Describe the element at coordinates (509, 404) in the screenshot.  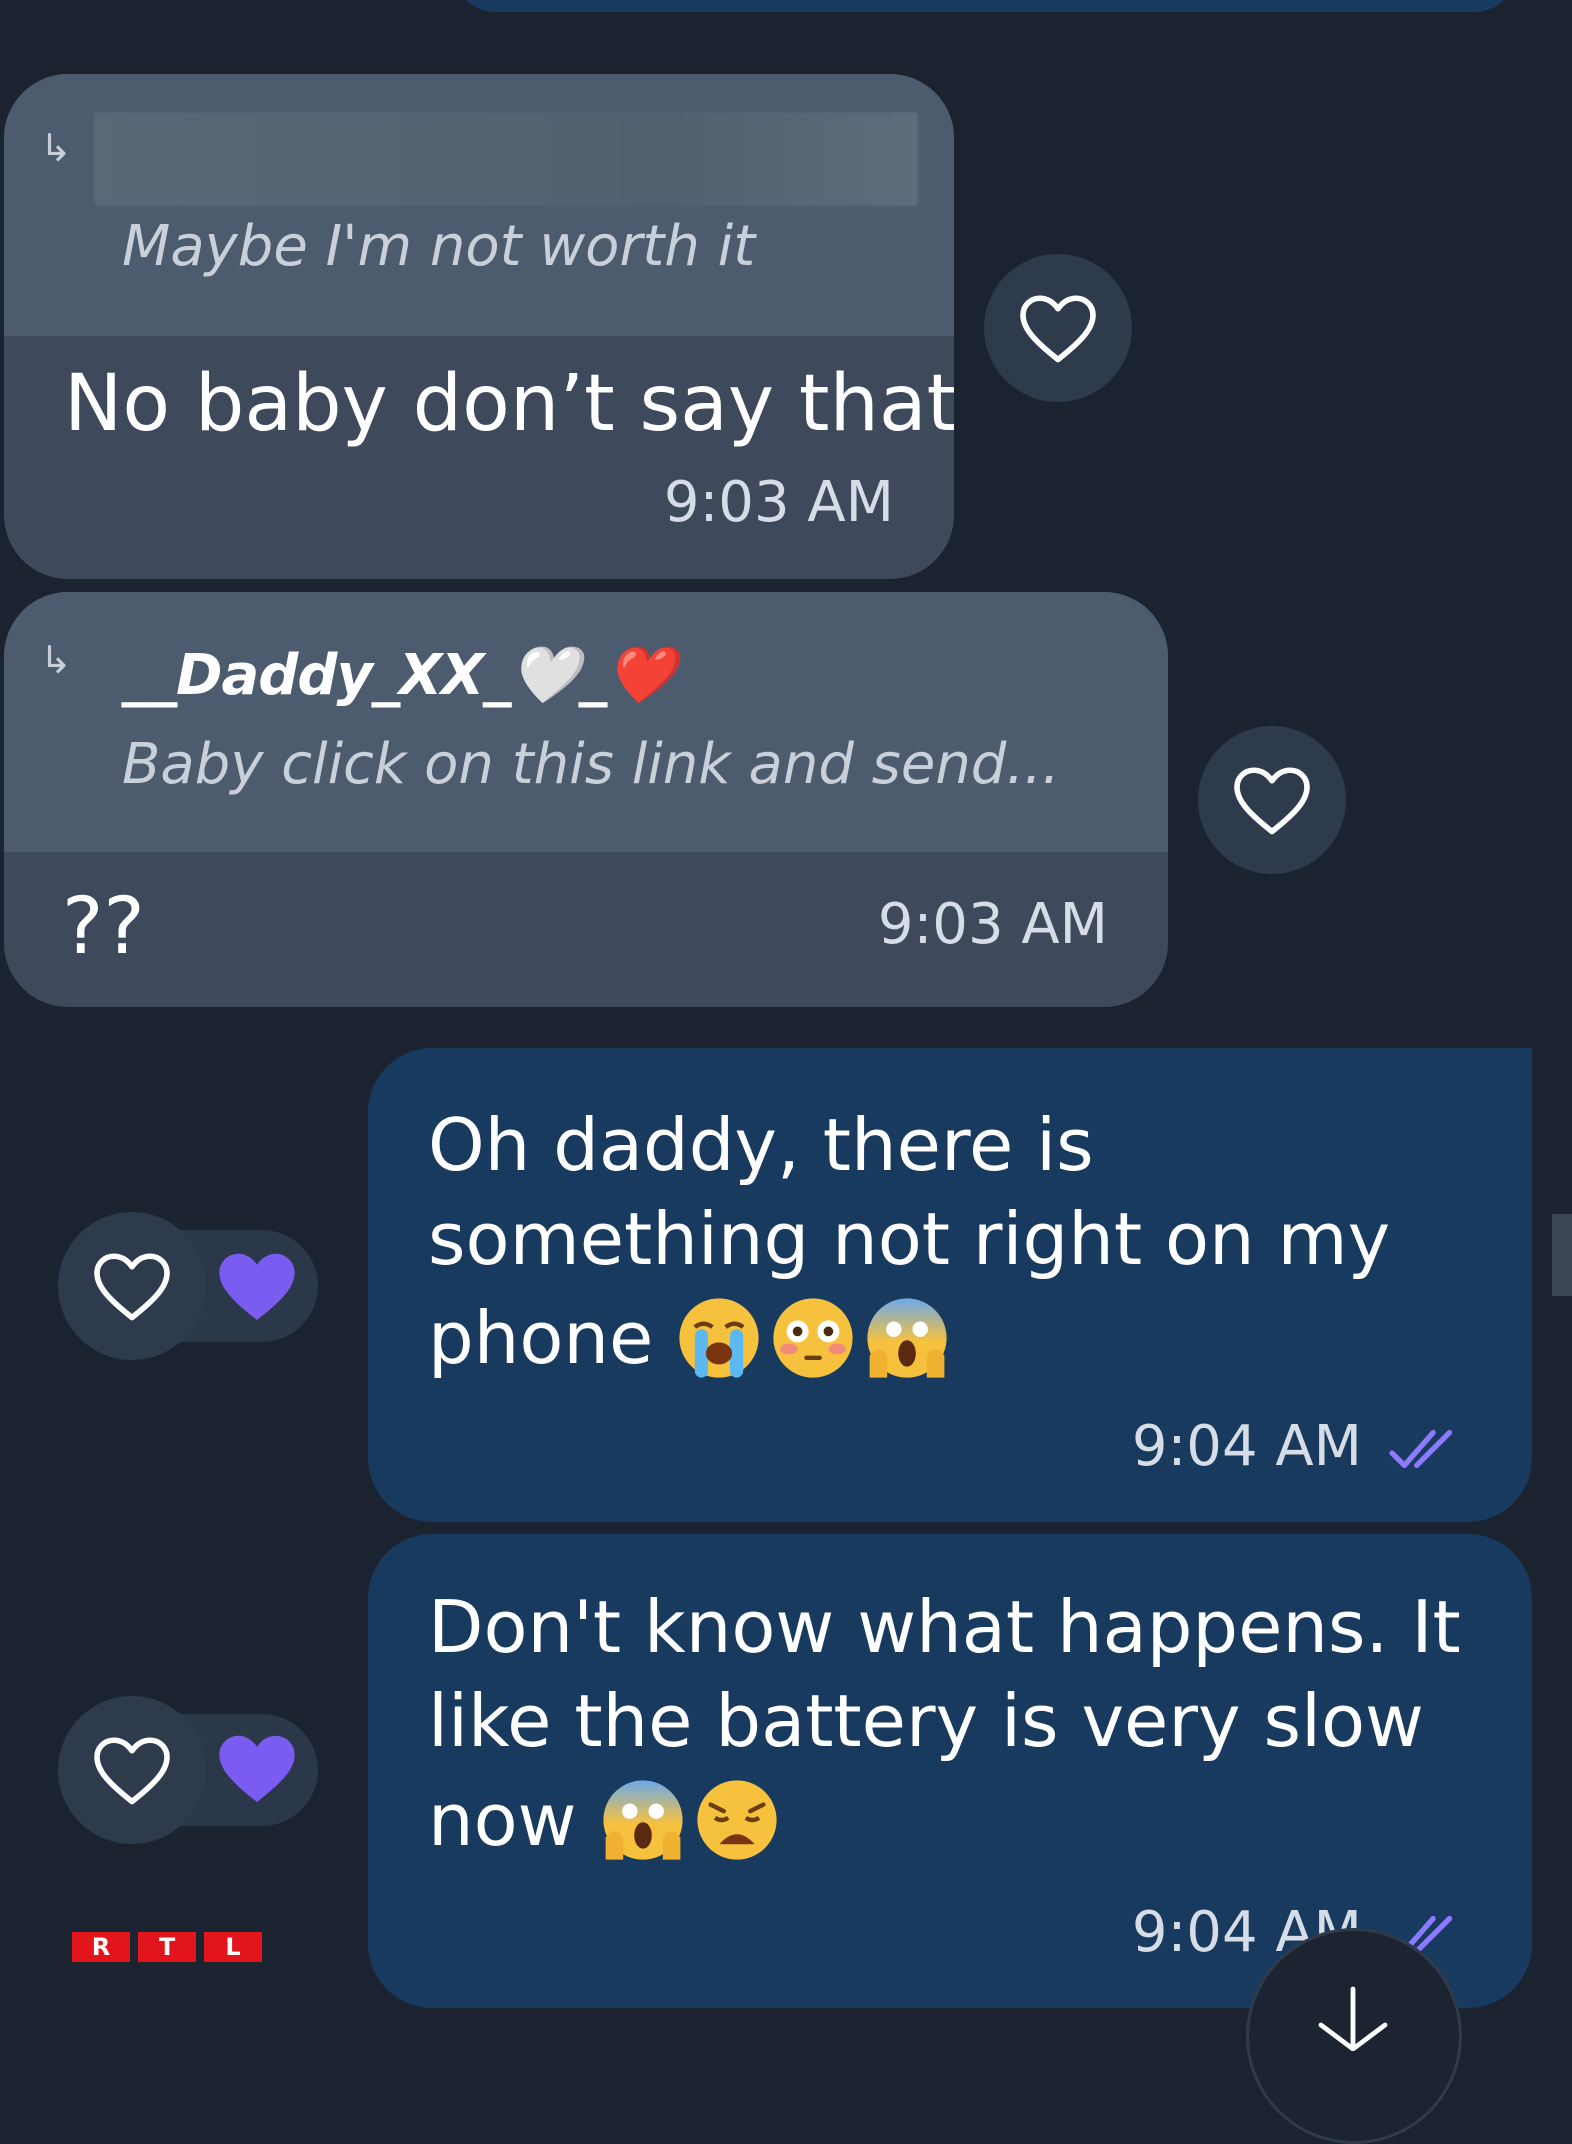
I see `message-text: No baby don’t say that` at that location.